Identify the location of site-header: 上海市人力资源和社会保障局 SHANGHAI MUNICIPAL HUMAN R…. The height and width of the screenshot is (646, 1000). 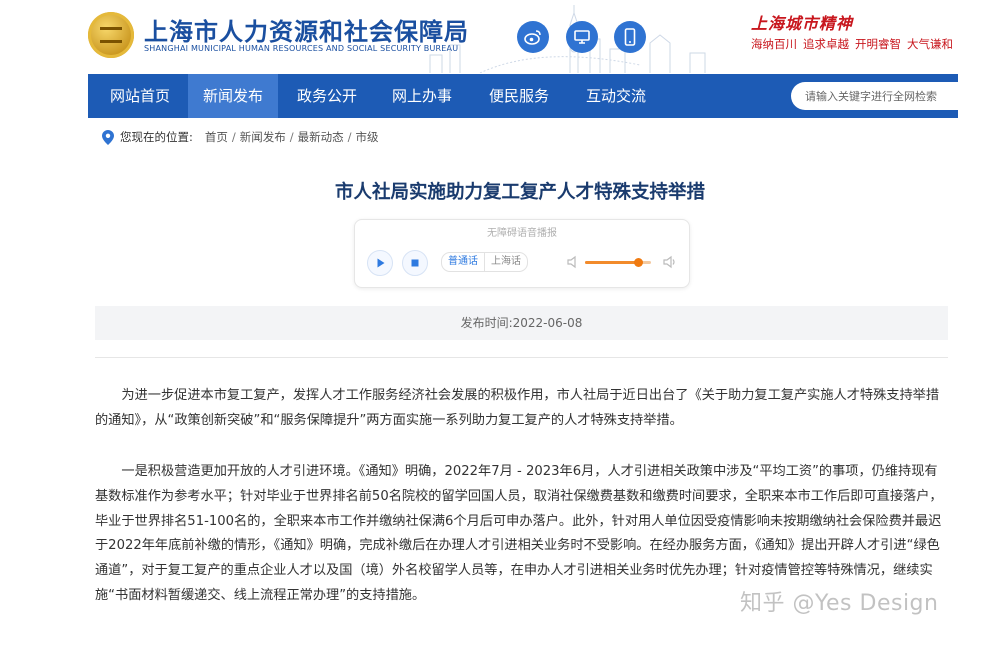
(500, 37).